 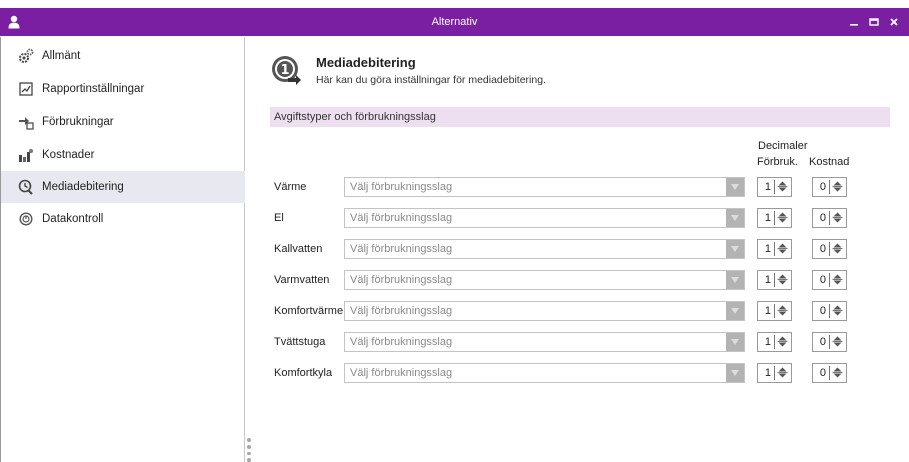 I want to click on section-header: Avgiftstyper och förbrukningsslag, so click(x=580, y=117).